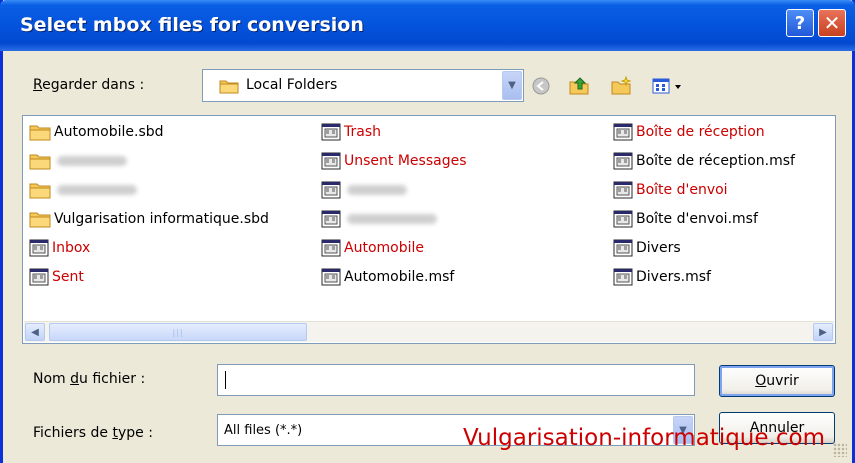 The height and width of the screenshot is (463, 855). I want to click on filename-input, so click(456, 380).